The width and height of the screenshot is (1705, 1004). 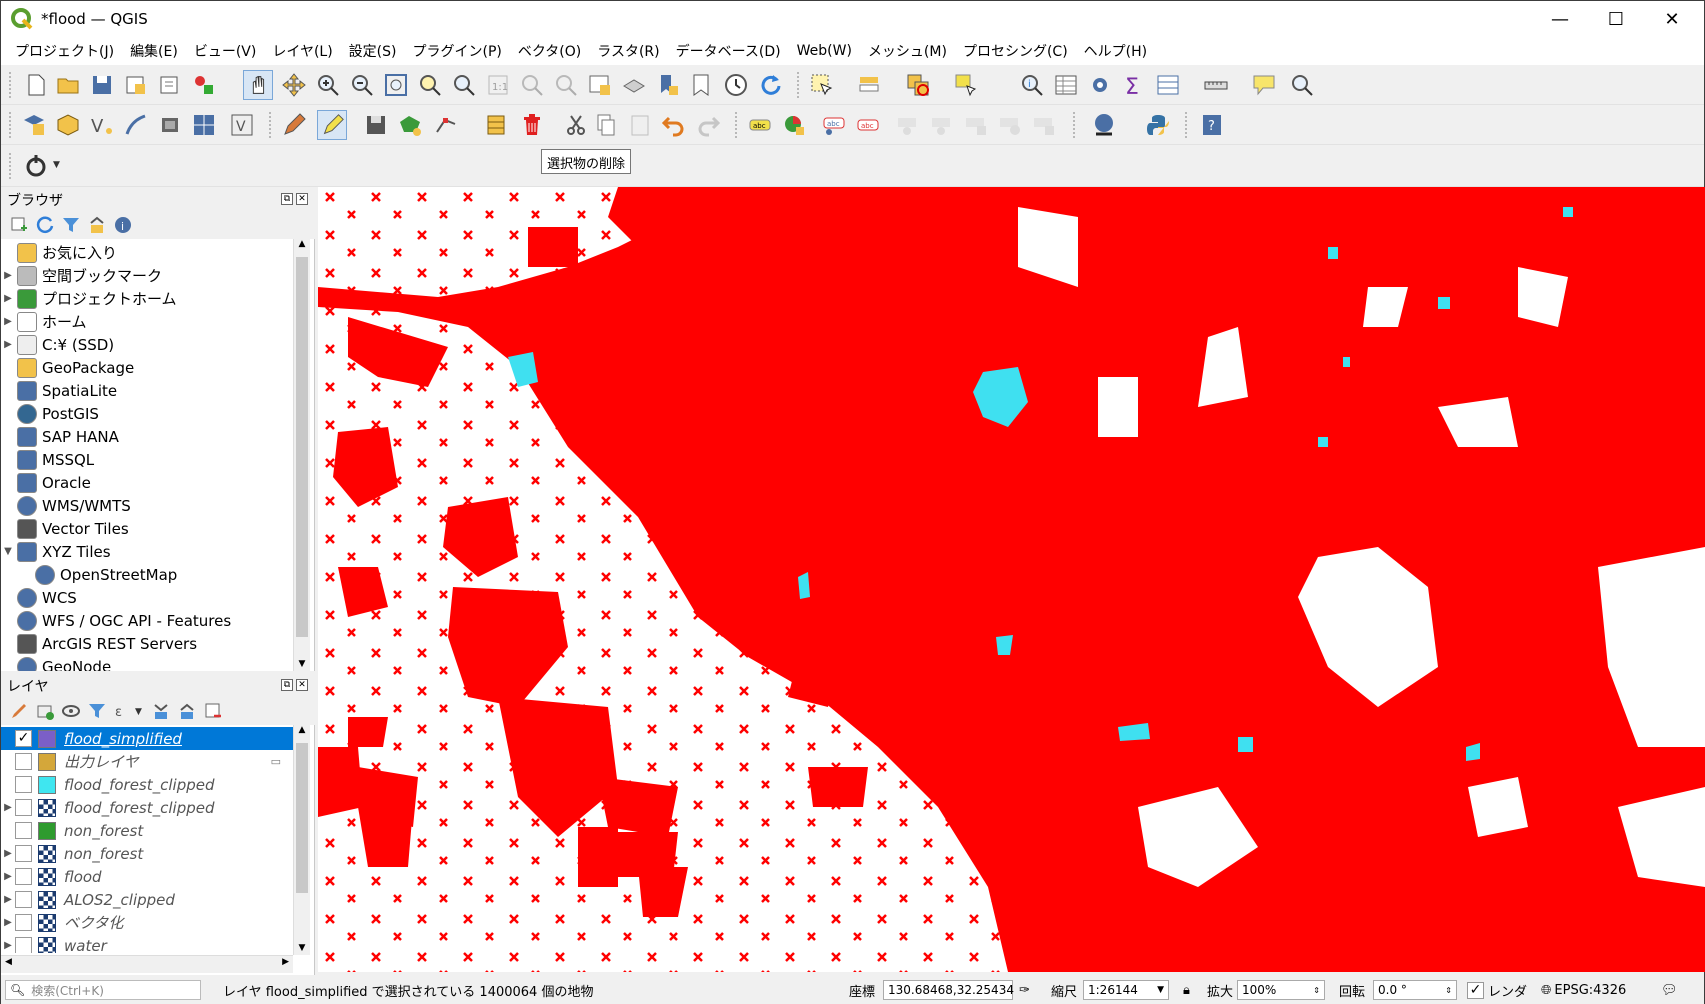 I want to click on menu-item: プラグイン(P), so click(x=456, y=51).